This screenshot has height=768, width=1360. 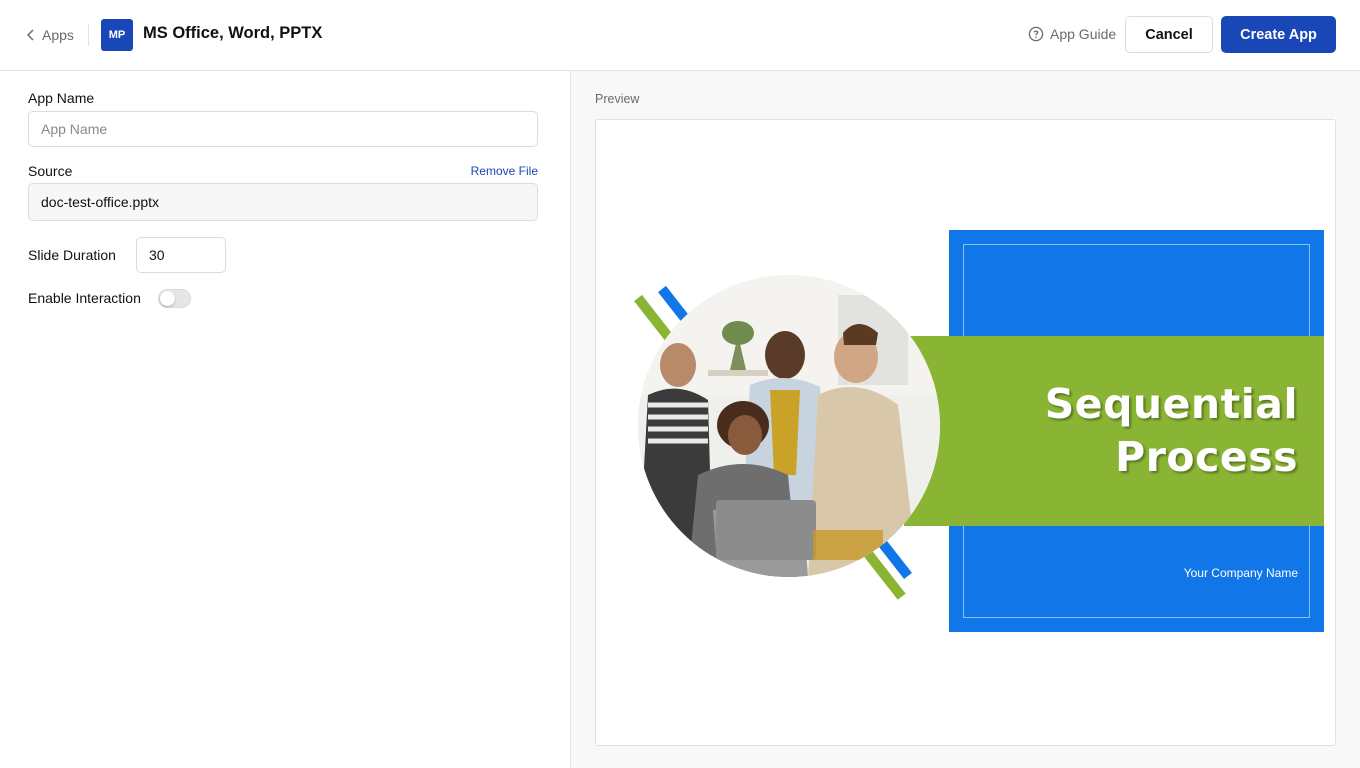 What do you see at coordinates (283, 129) in the screenshot?
I see `app-name-input: App Name` at bounding box center [283, 129].